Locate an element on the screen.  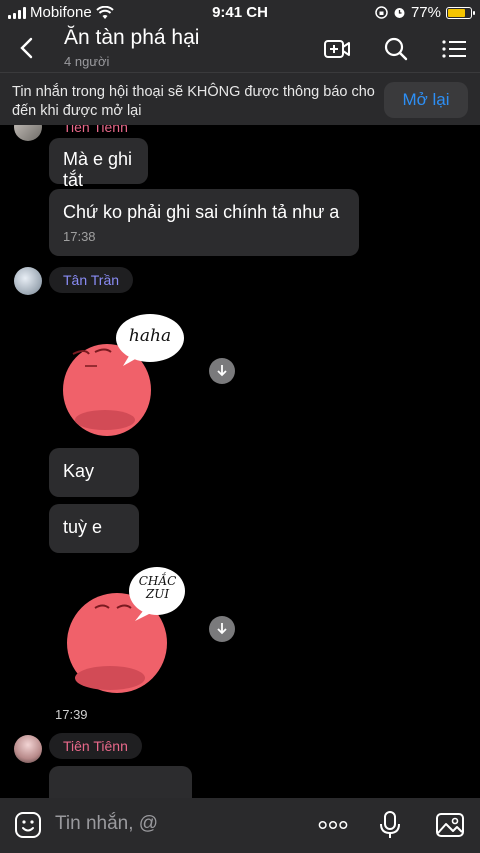
reopen-button: Mở lại is located at coordinates (426, 100).